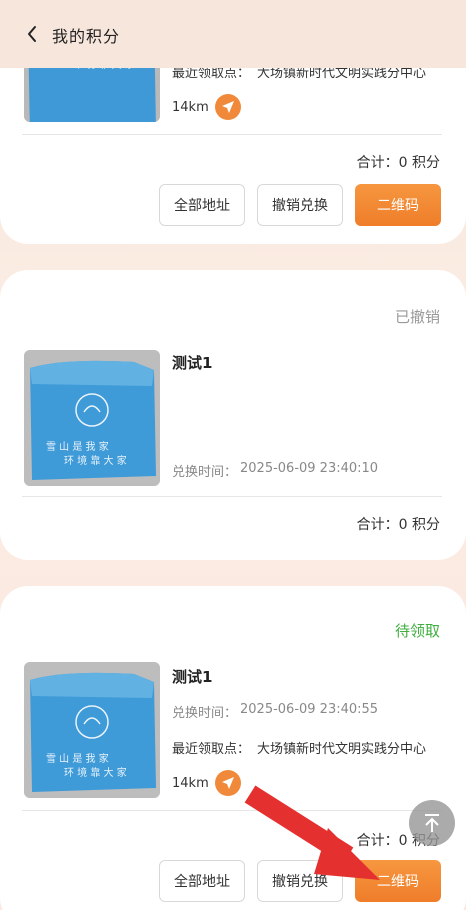  What do you see at coordinates (233, 34) in the screenshot?
I see `header-bar: 我的积分` at bounding box center [233, 34].